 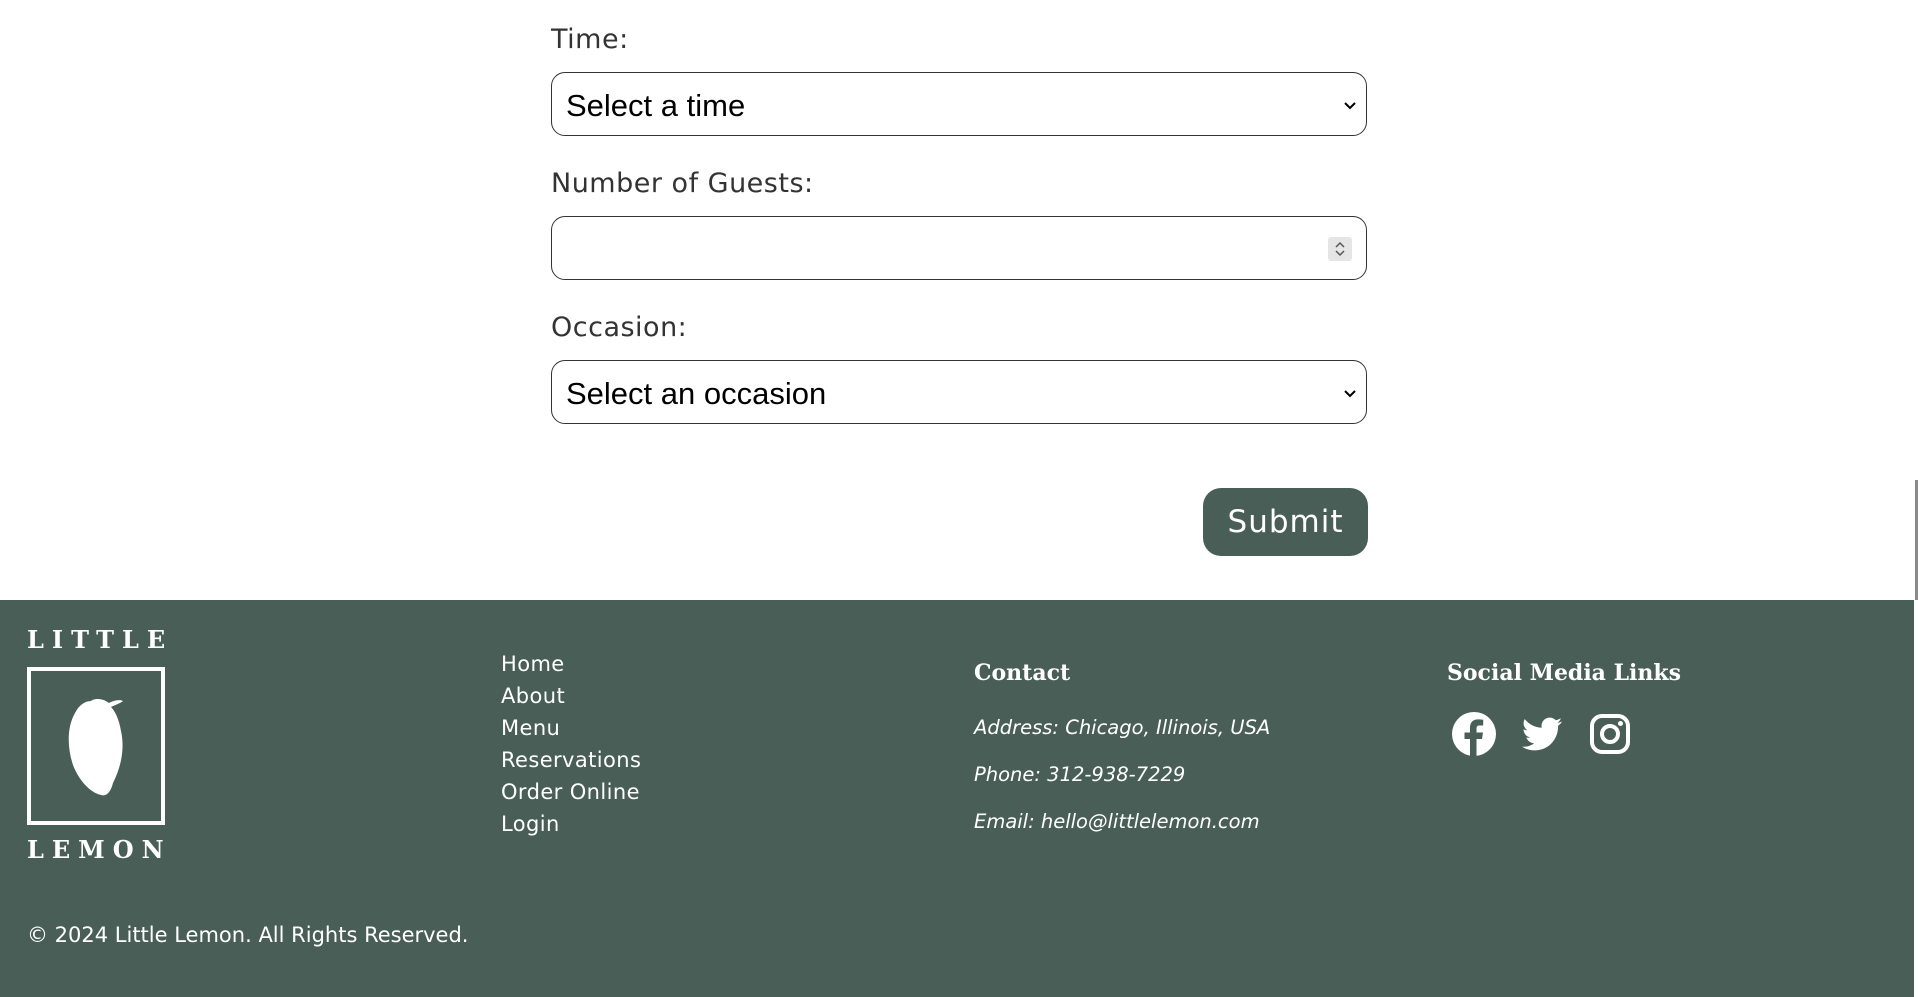 What do you see at coordinates (1080, 774) in the screenshot?
I see `contact-phone: Phone: 312-938-7229` at bounding box center [1080, 774].